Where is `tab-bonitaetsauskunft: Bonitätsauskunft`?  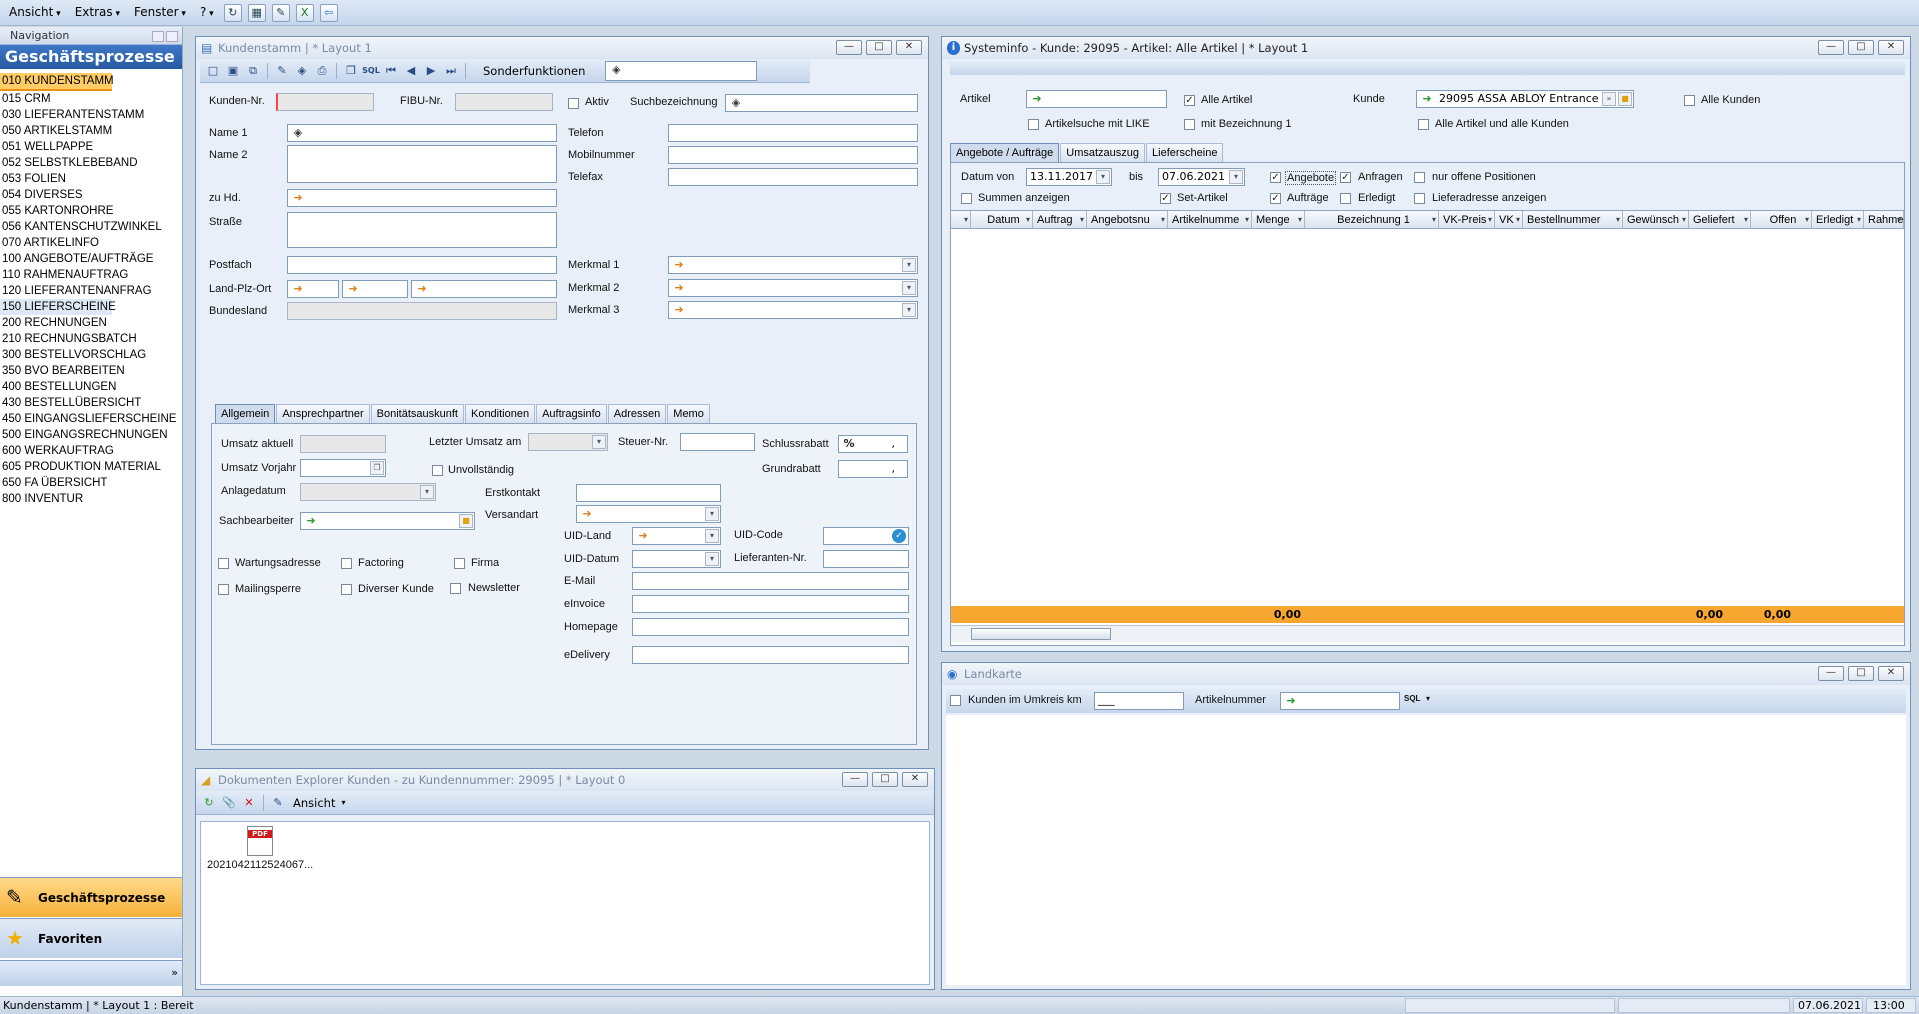 tab-bonitaetsauskunft: Bonitätsauskunft is located at coordinates (417, 413).